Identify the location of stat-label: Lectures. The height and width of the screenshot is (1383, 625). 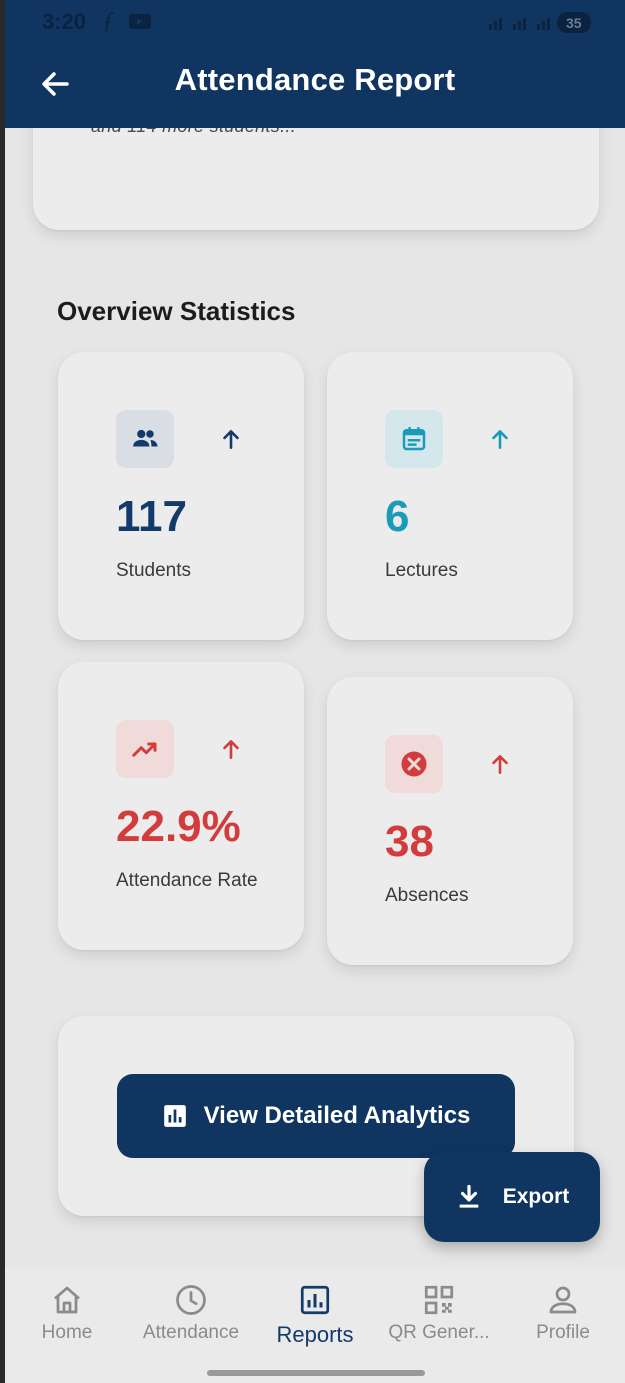
(421, 570).